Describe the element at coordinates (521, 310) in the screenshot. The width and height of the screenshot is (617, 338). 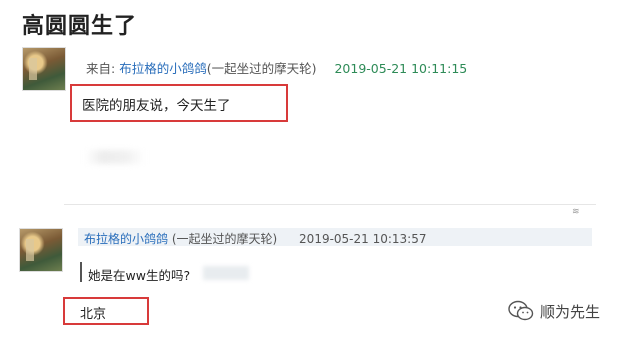
I see `wechat-icon` at that location.